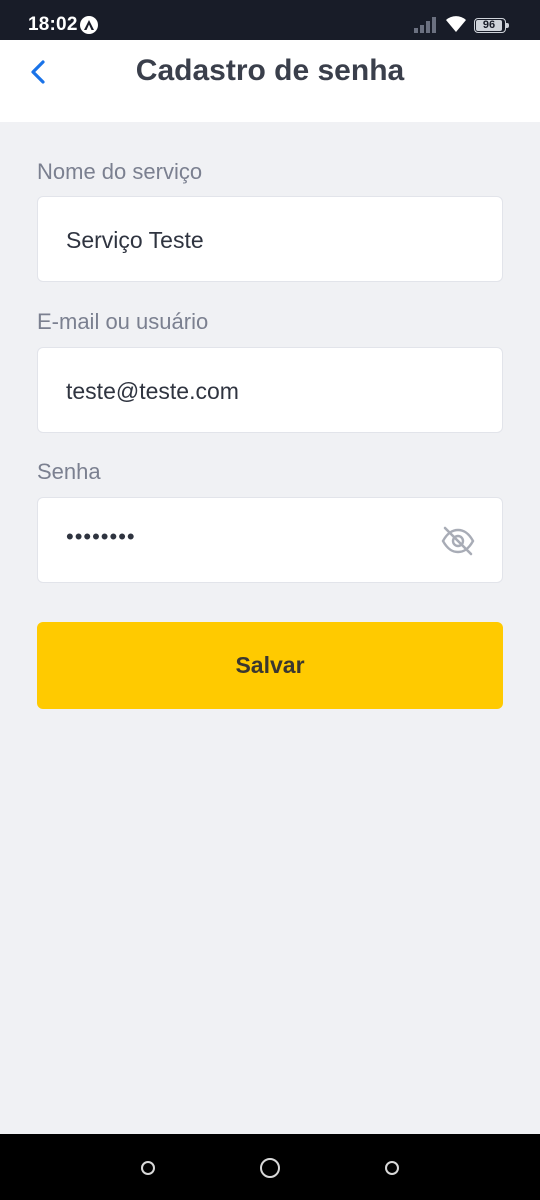  I want to click on home-icon, so click(270, 1168).